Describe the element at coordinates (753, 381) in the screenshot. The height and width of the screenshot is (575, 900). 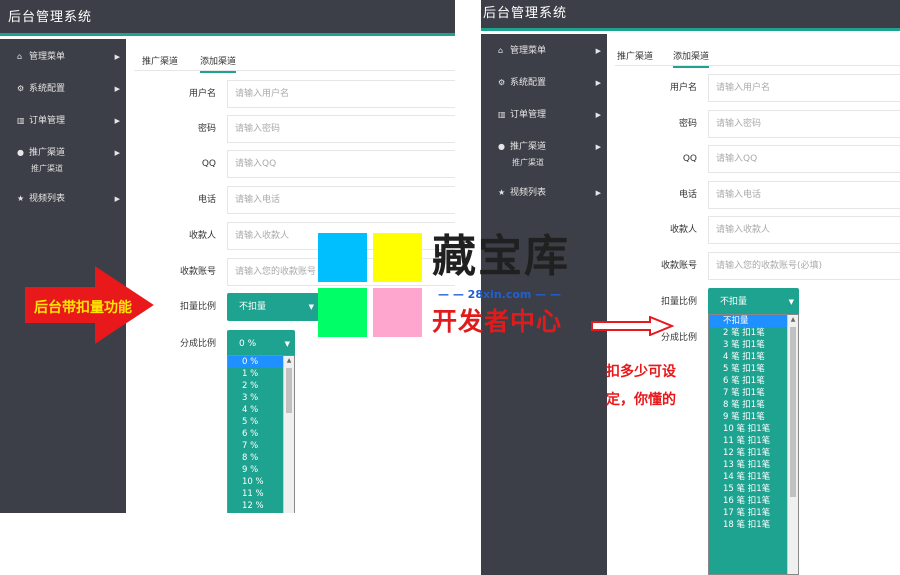
I see `dropdown-option: 6 笔 扣1笔` at that location.